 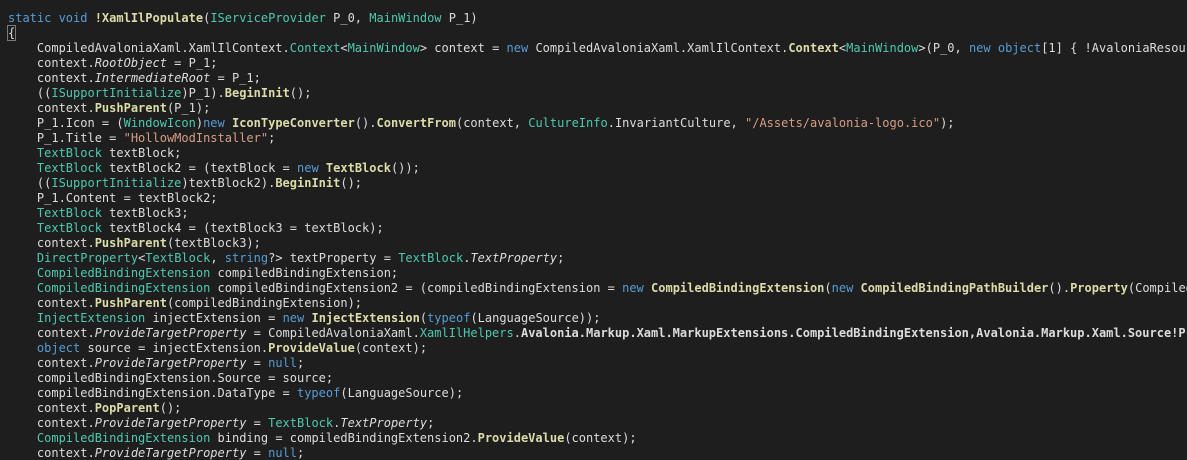 What do you see at coordinates (597, 63) in the screenshot?
I see `code-line: context.RootObject = P_1;` at bounding box center [597, 63].